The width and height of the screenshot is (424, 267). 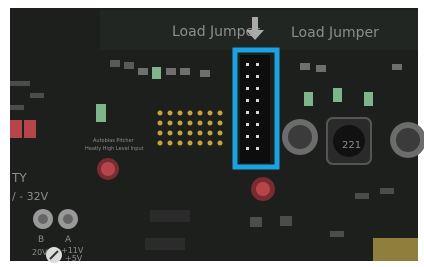 I want to click on edge-mark-a: A, so click(x=68, y=240).